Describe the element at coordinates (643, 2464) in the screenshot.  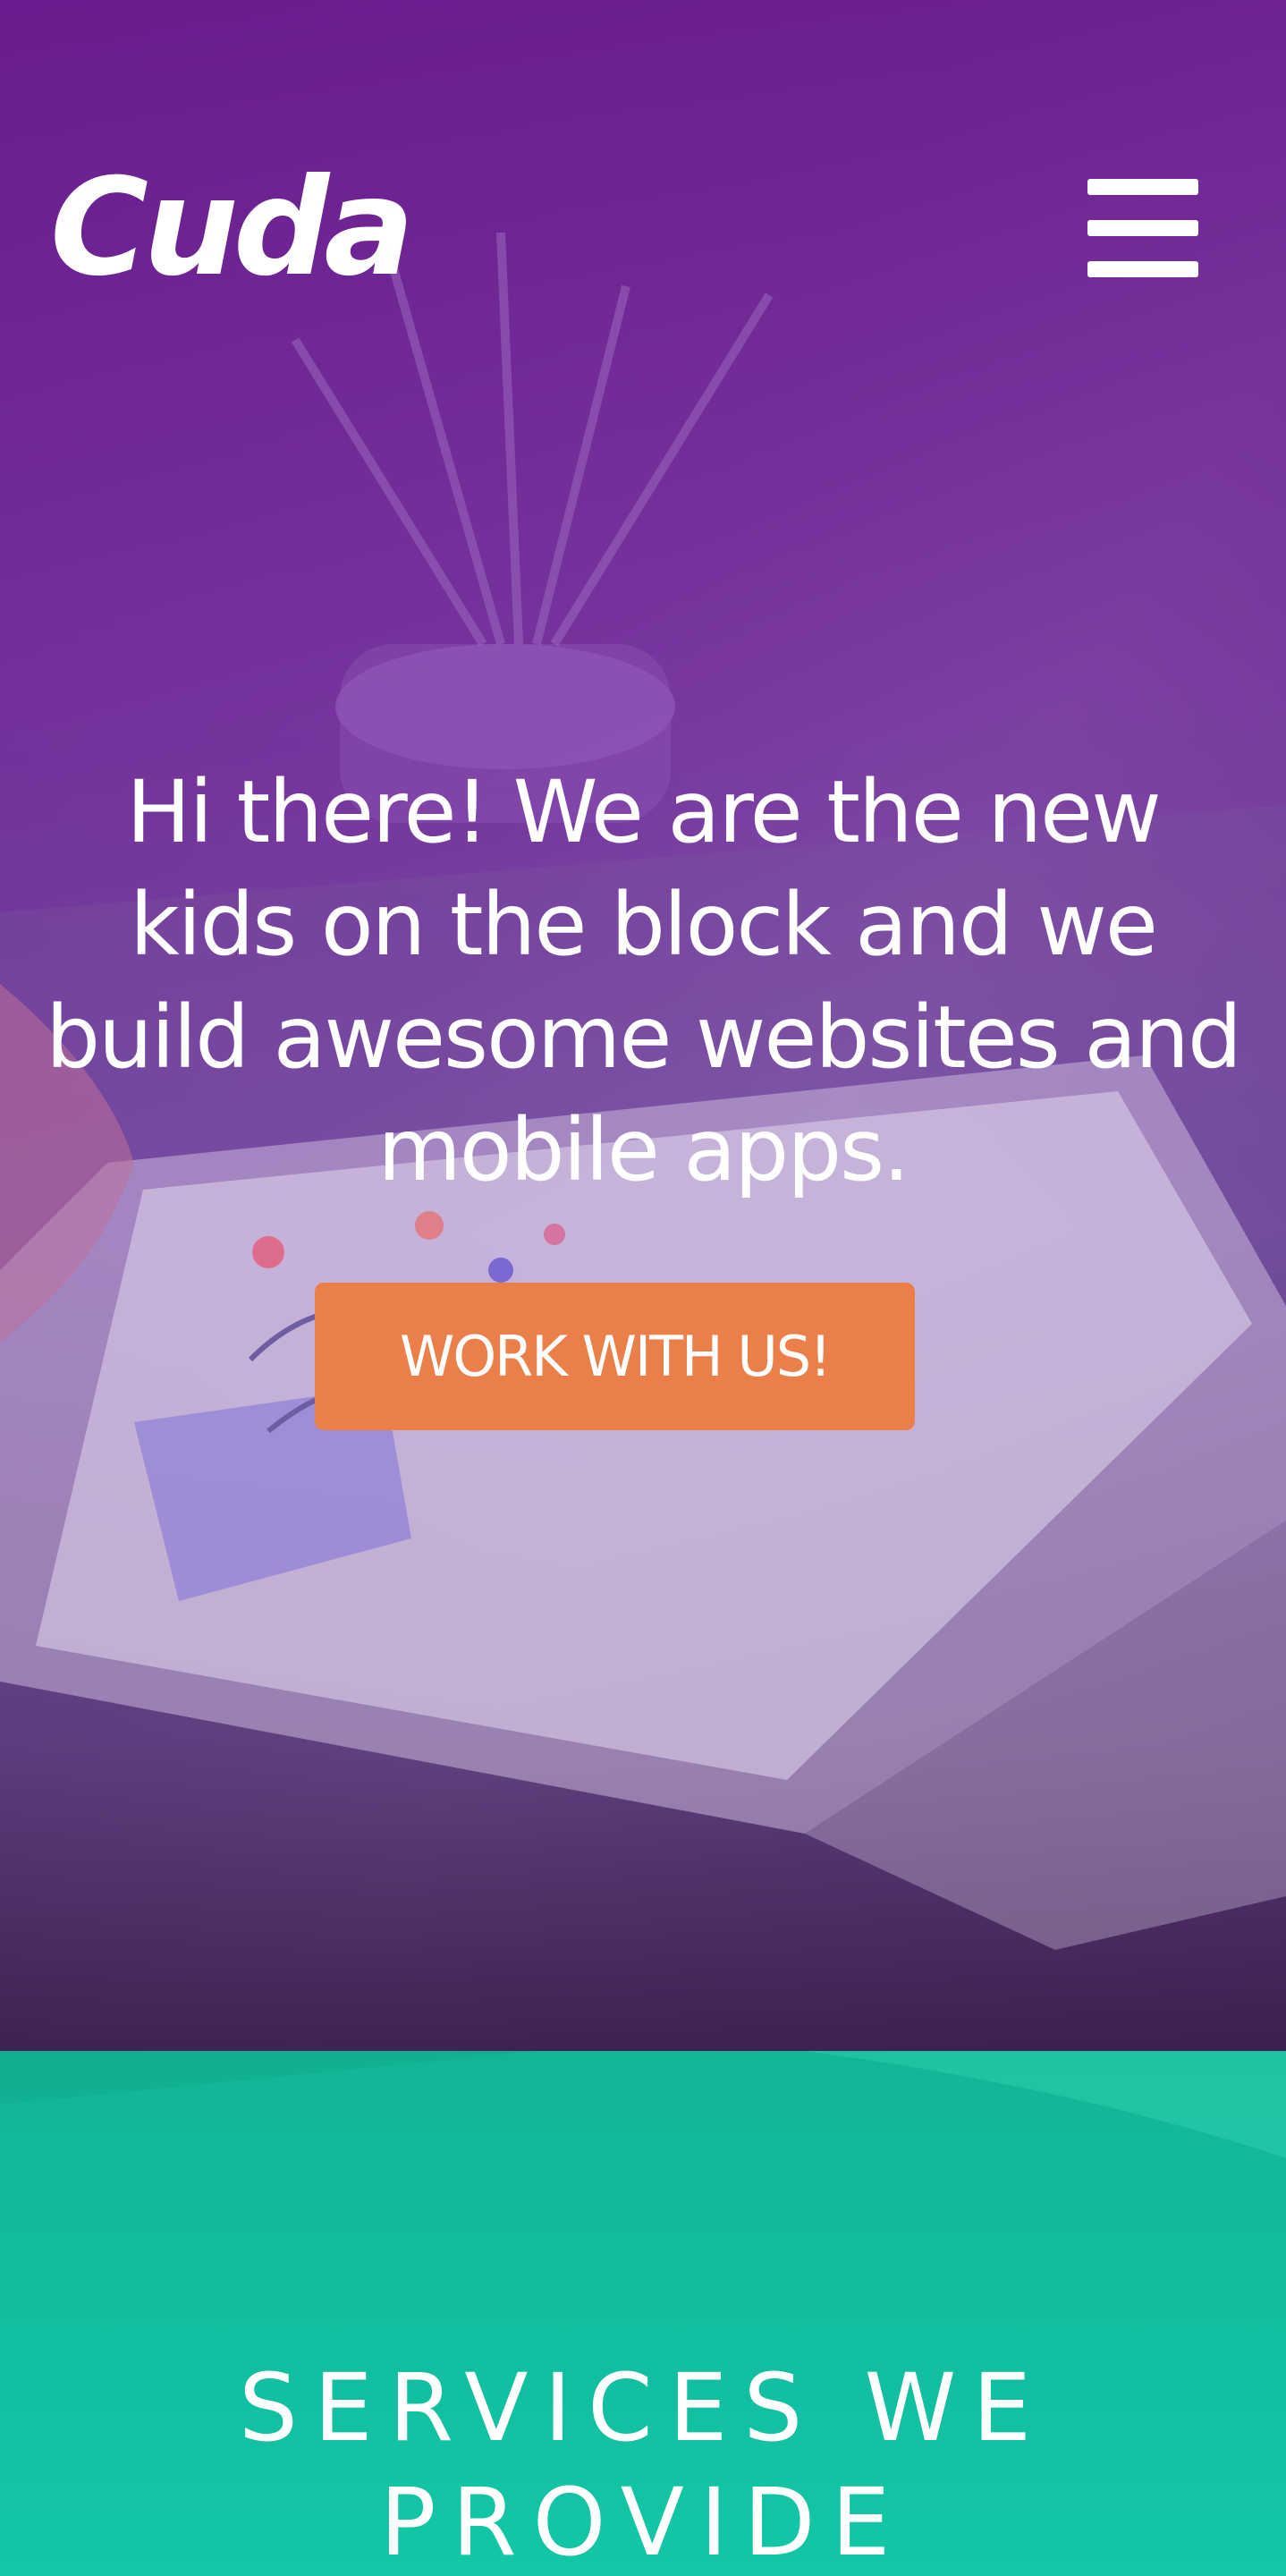
I see `services-title: SERVICES WE PROVIDE` at that location.